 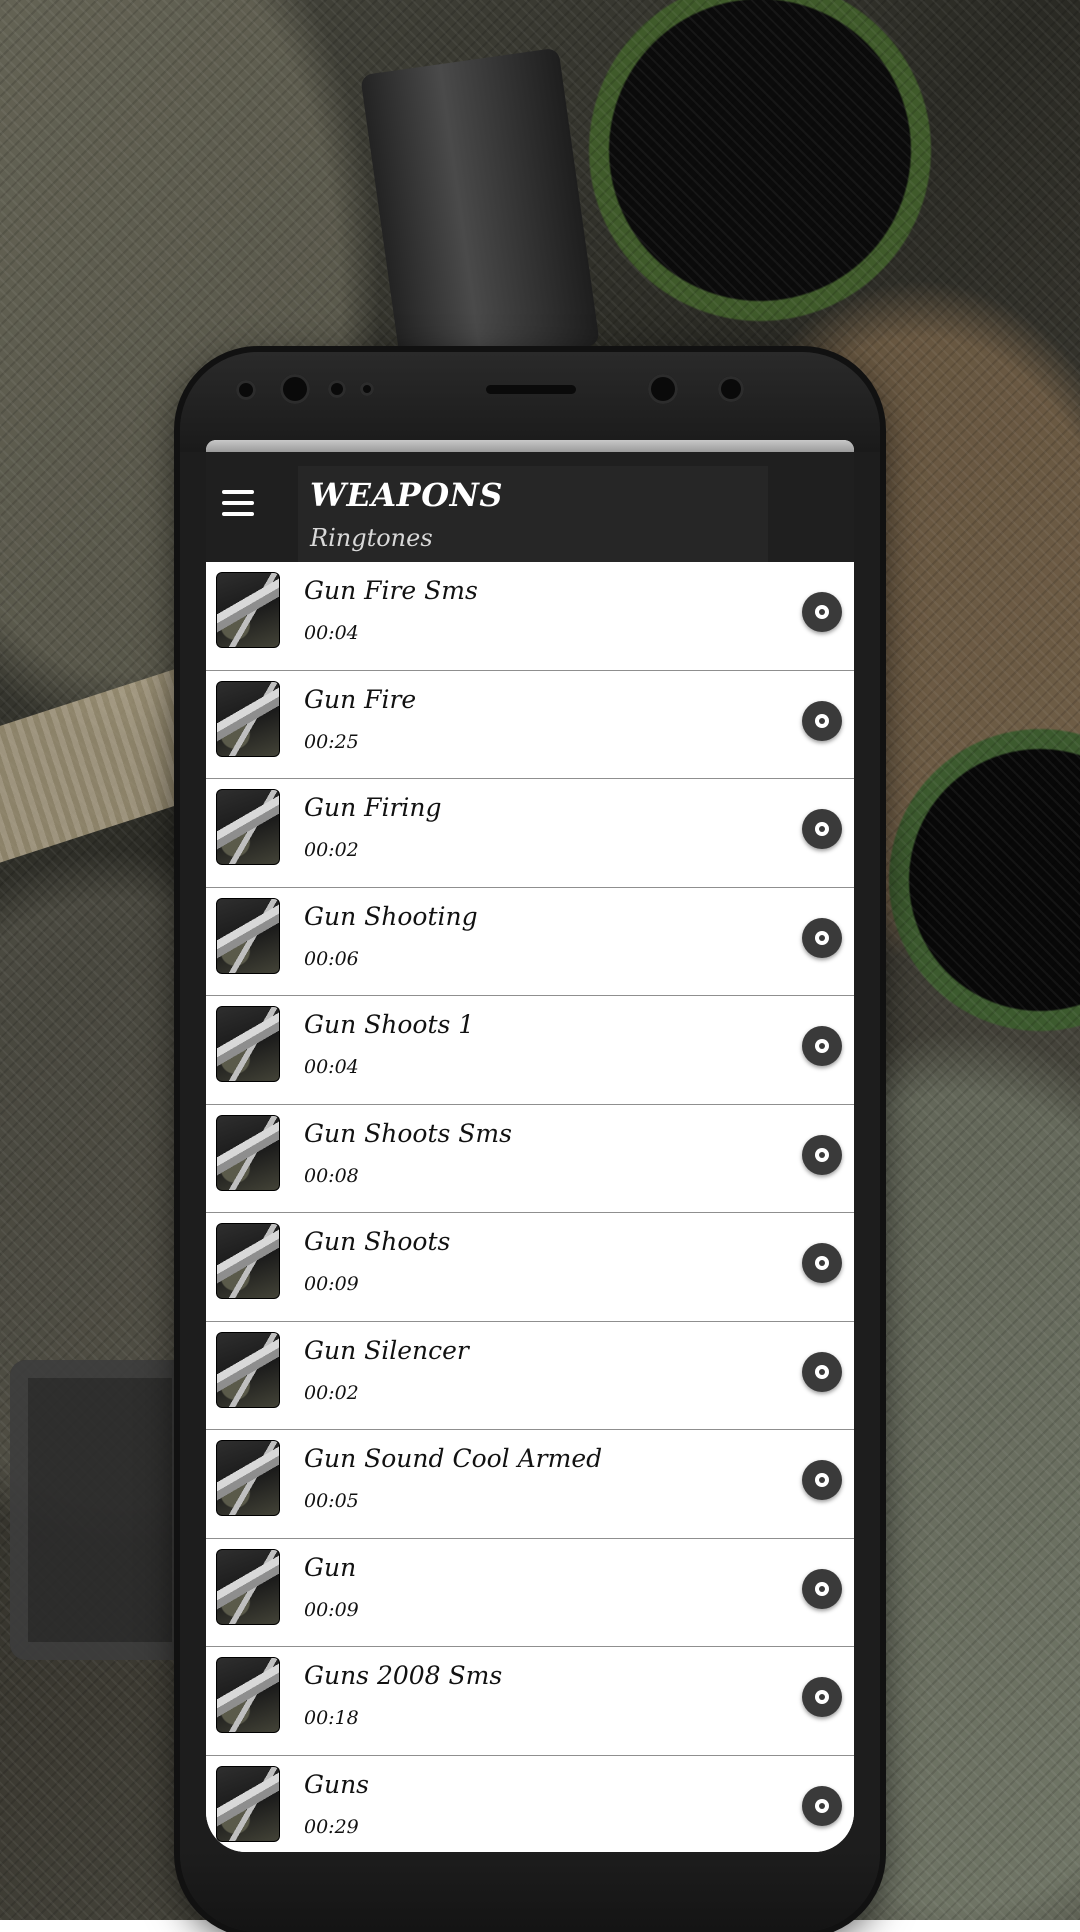 What do you see at coordinates (331, 1826) in the screenshot?
I see `ringtone-duration: 00:29` at bounding box center [331, 1826].